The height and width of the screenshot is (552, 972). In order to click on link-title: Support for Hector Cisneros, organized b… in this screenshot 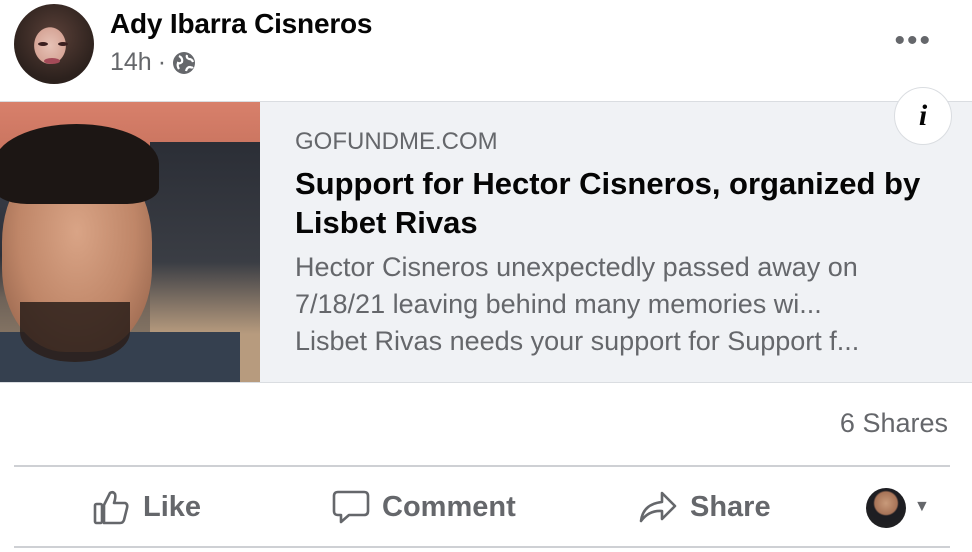, I will do `click(620, 203)`.